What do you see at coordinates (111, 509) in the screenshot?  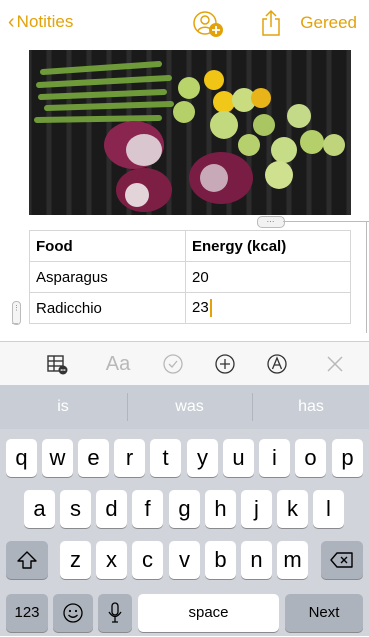 I see `key: d` at bounding box center [111, 509].